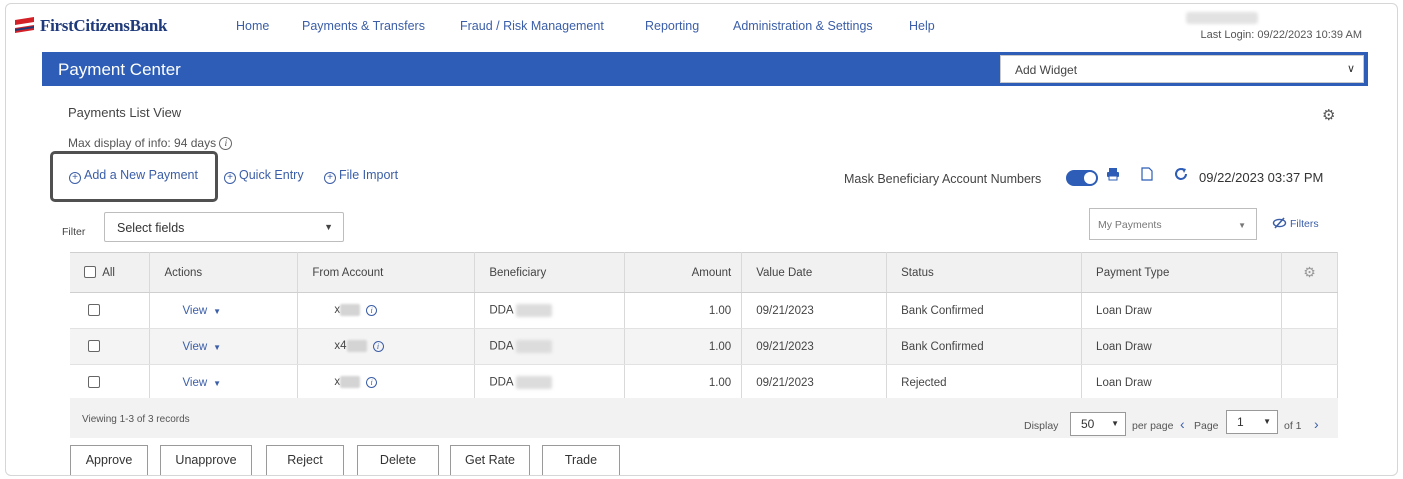  I want to click on file-import-link: + File Import, so click(361, 176).